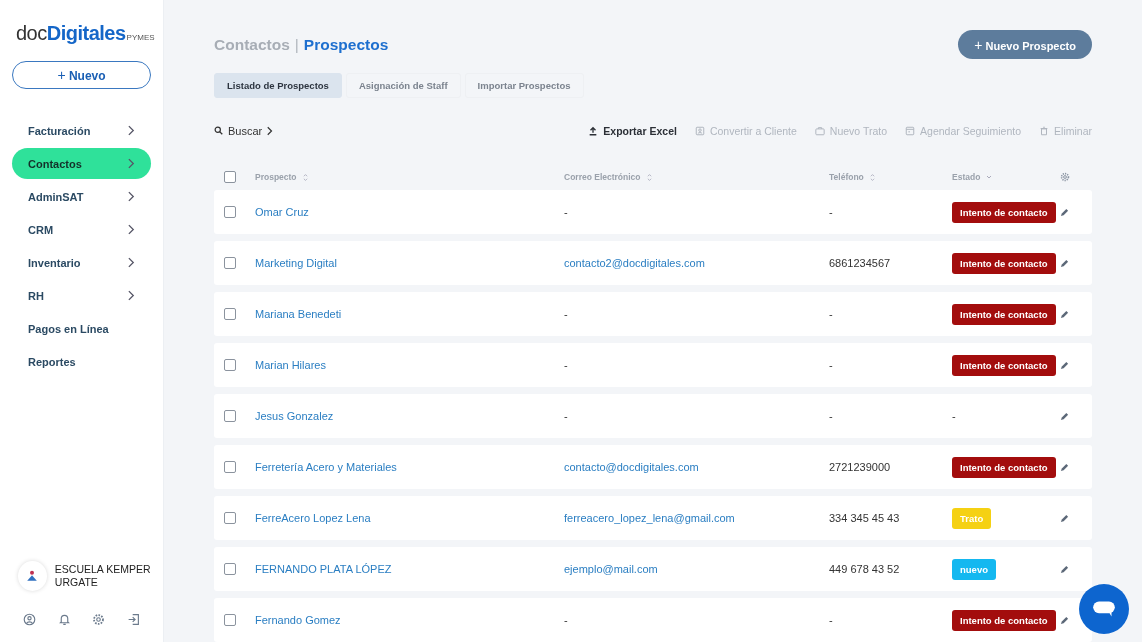 The width and height of the screenshot is (1142, 642). Describe the element at coordinates (294, 416) in the screenshot. I see `prospect-name-link: Jesus Gonzalez` at that location.